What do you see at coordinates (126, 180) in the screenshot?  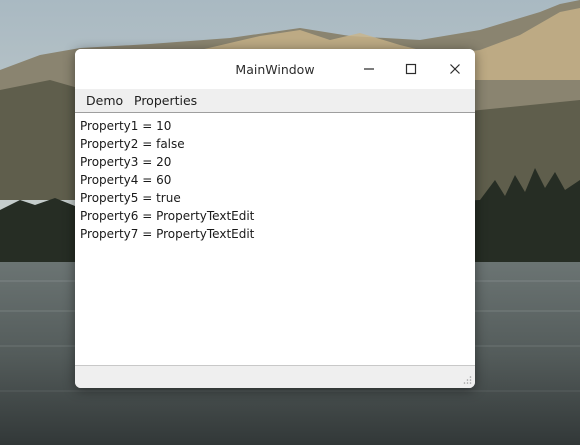 I see `property-line-4: Property4 = 60` at bounding box center [126, 180].